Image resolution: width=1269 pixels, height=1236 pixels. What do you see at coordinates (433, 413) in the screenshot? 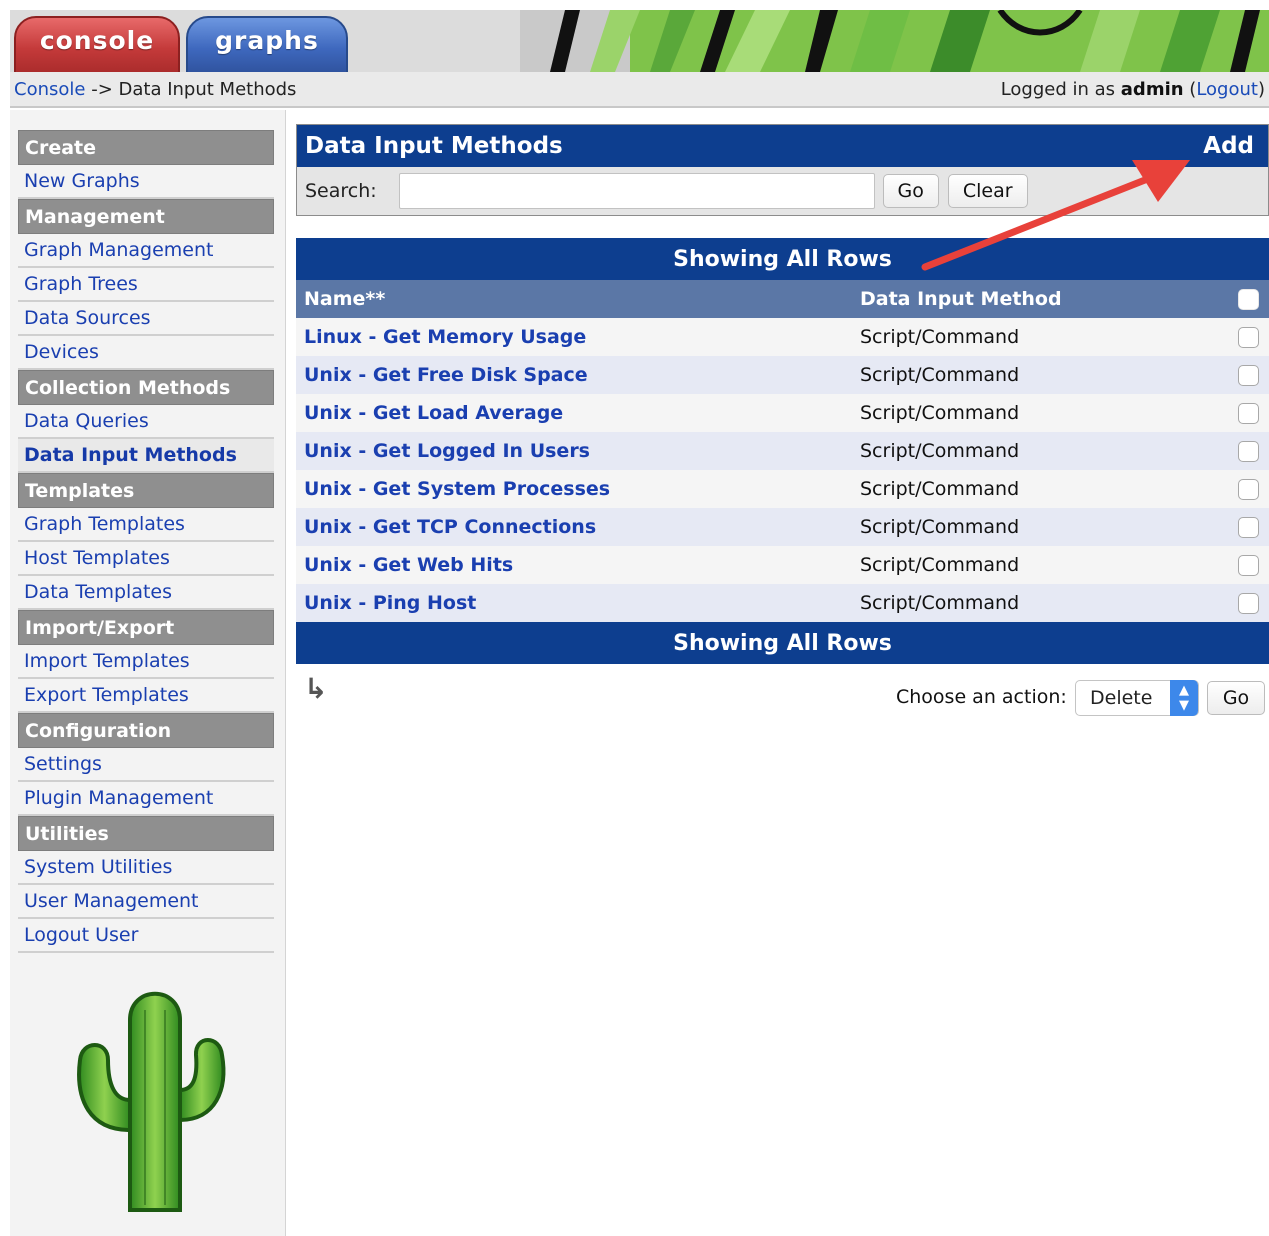
I see `method-name-link: Unix - Get Load Average` at bounding box center [433, 413].